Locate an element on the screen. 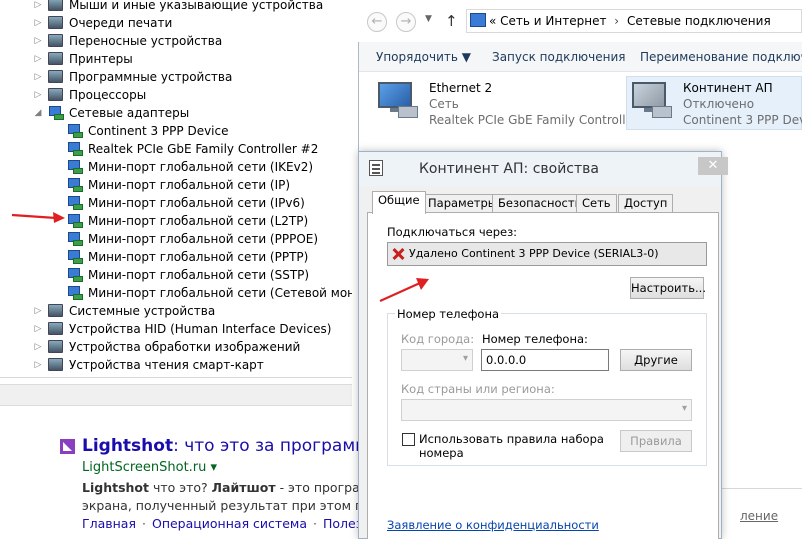 The image size is (802, 539). snippet-bold: Лайтшот is located at coordinates (243, 487).